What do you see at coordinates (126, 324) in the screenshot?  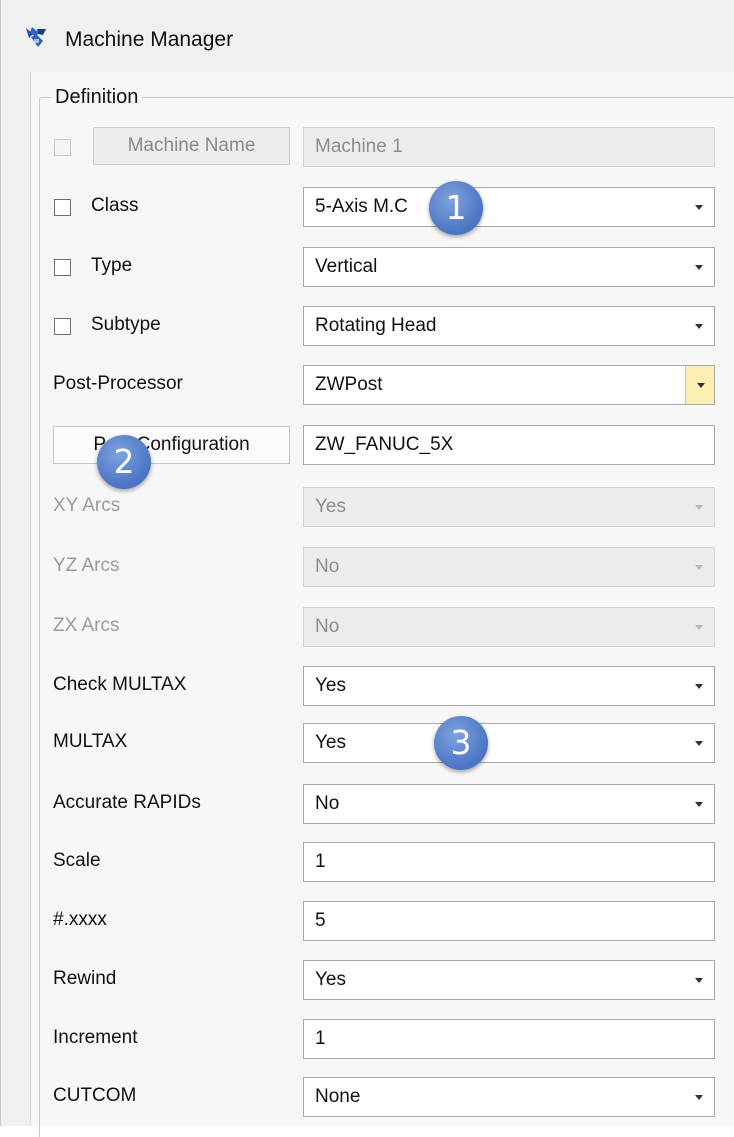 I see `subtype-label: Subtype` at bounding box center [126, 324].